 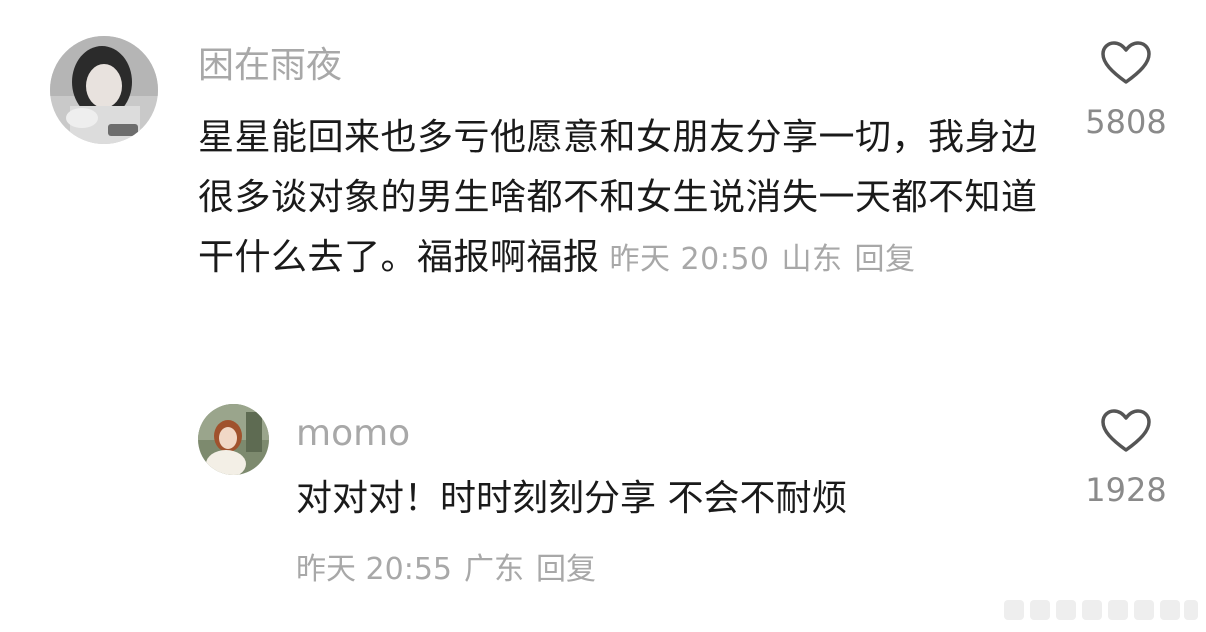 What do you see at coordinates (689, 259) in the screenshot?
I see `comment-time: 昨天 20:50` at bounding box center [689, 259].